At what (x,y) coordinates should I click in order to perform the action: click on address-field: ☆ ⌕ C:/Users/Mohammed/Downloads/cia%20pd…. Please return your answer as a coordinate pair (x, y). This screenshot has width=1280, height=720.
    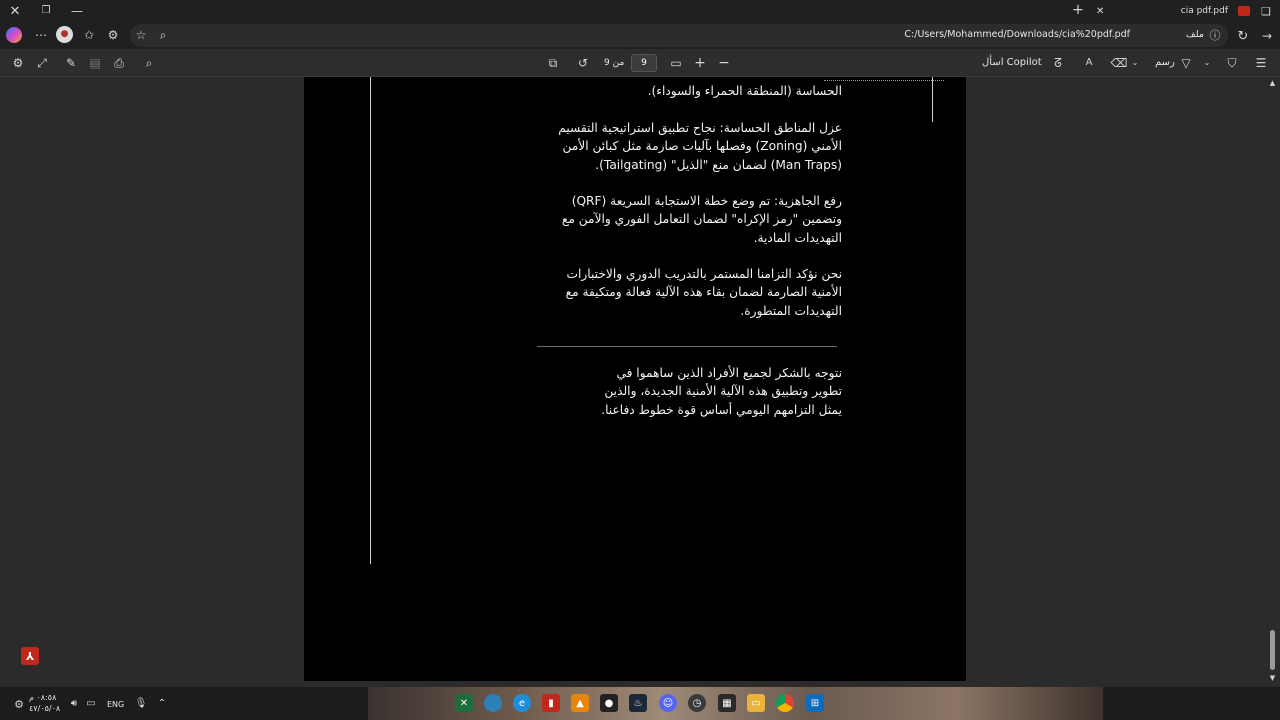
    Looking at the image, I should click on (679, 35).